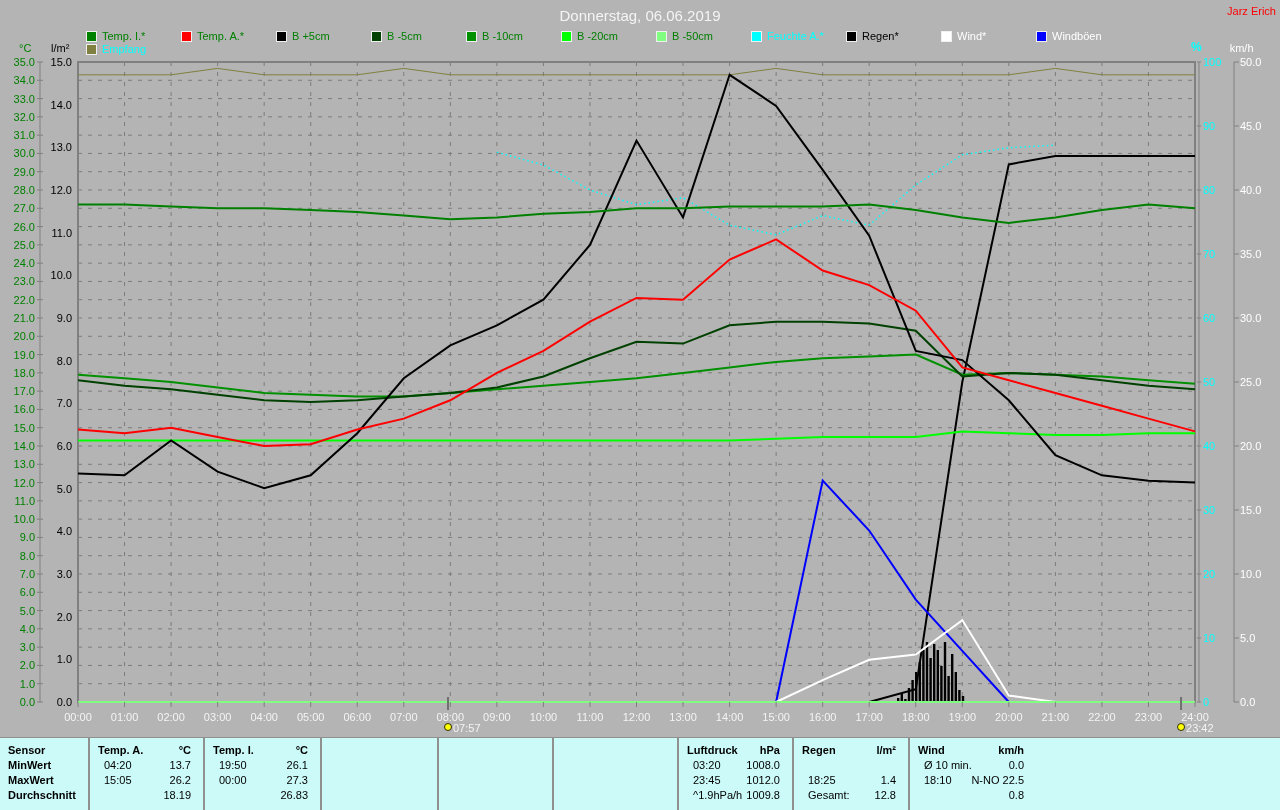 Image resolution: width=1280 pixels, height=810 pixels. Describe the element at coordinates (937, 780) in the screenshot. I see `table-cell-text: 18:10` at that location.